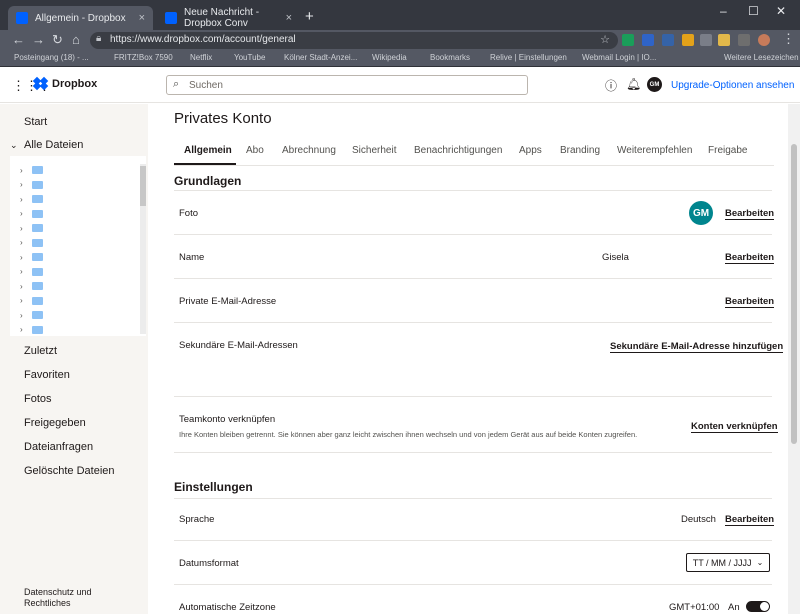 This screenshot has width=800, height=614. What do you see at coordinates (727, 150) in the screenshot?
I see `tab-freigabe: Freigabe` at bounding box center [727, 150].